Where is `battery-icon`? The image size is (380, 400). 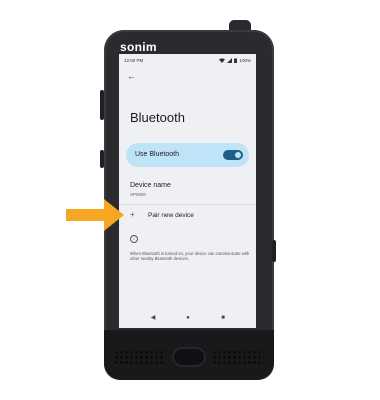
battery-icon is located at coordinates (236, 60).